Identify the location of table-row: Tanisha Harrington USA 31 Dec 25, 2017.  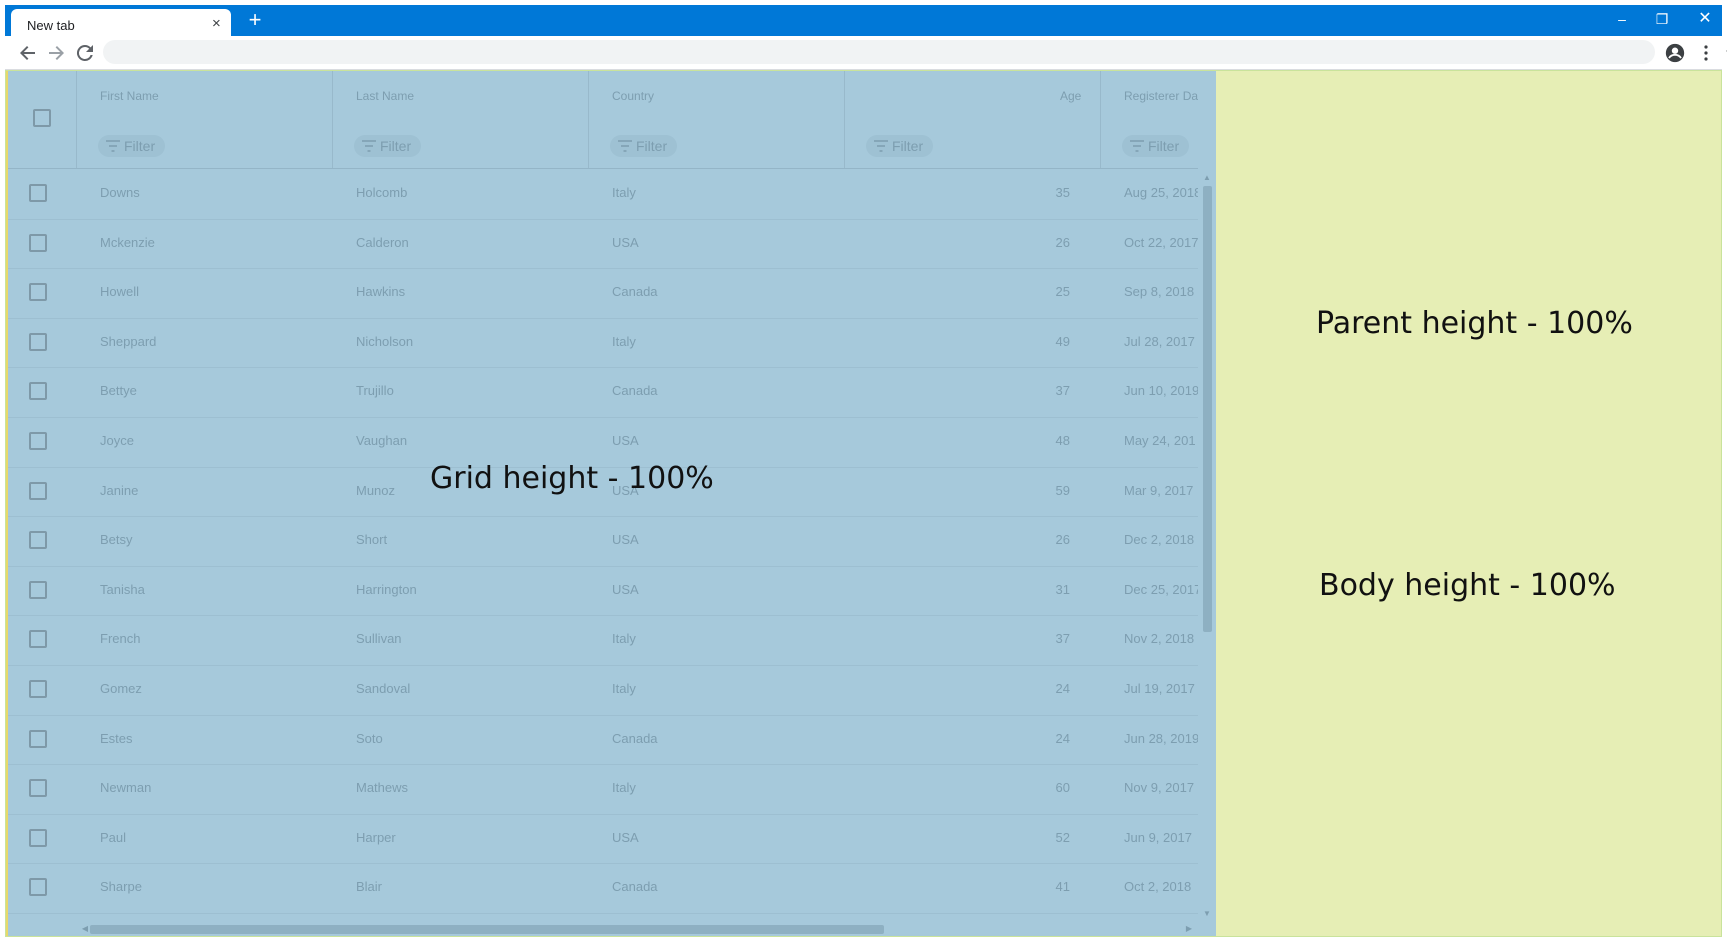
(603, 591).